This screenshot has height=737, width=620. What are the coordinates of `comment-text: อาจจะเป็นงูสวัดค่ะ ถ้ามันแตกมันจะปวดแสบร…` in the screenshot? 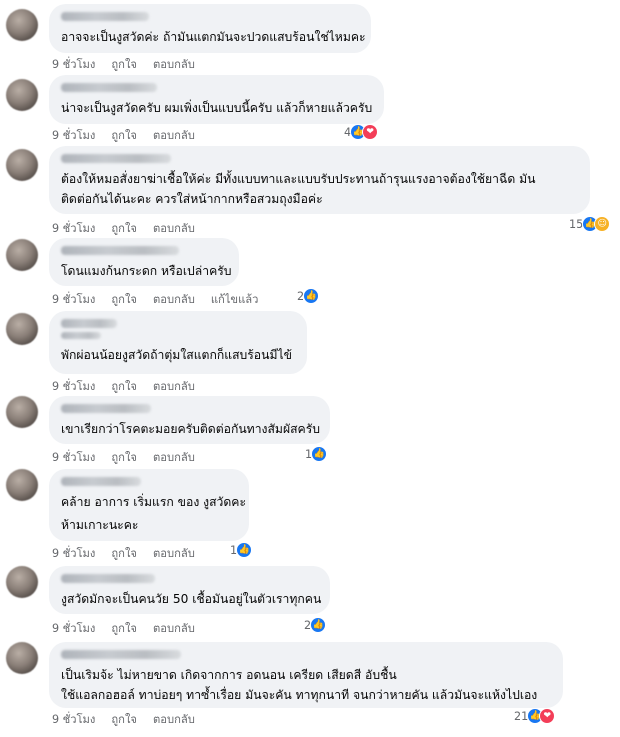 It's located at (213, 37).